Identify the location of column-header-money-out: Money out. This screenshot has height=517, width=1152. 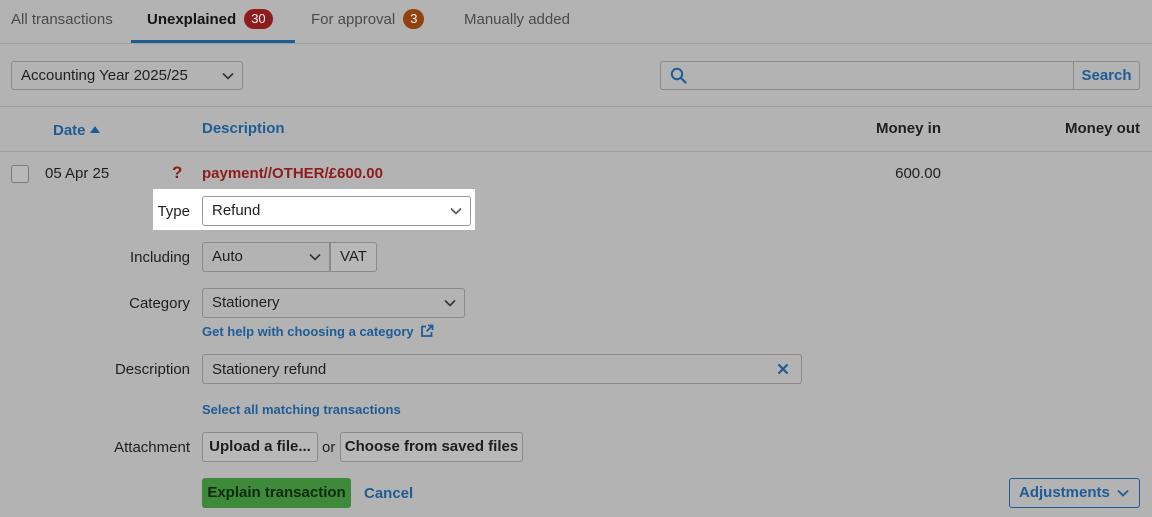
(1102, 128).